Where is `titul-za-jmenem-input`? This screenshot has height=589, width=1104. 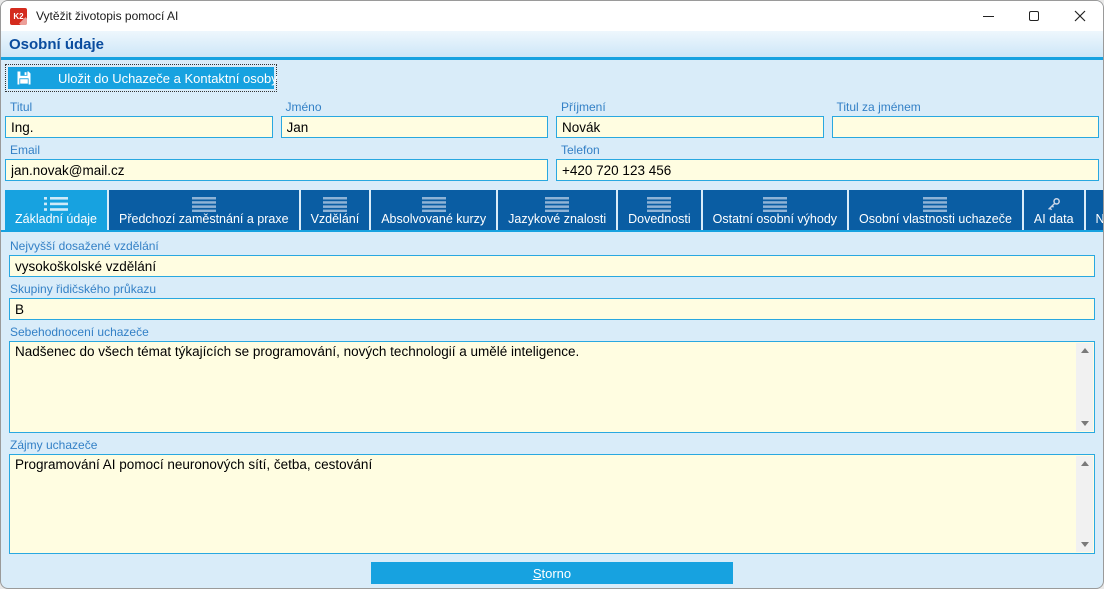
titul-za-jmenem-input is located at coordinates (965, 127).